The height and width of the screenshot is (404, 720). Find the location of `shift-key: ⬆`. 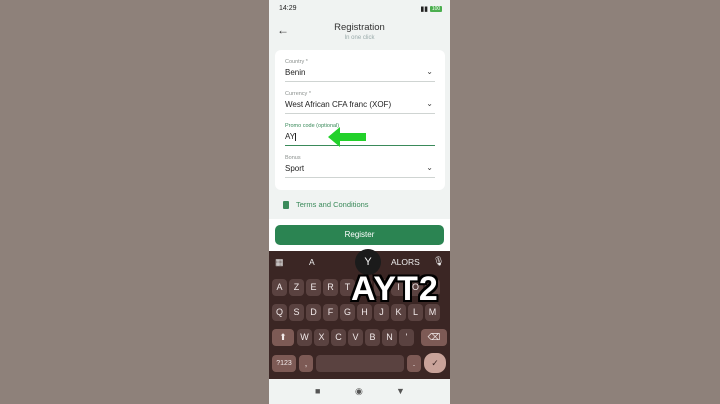

shift-key: ⬆ is located at coordinates (283, 337).